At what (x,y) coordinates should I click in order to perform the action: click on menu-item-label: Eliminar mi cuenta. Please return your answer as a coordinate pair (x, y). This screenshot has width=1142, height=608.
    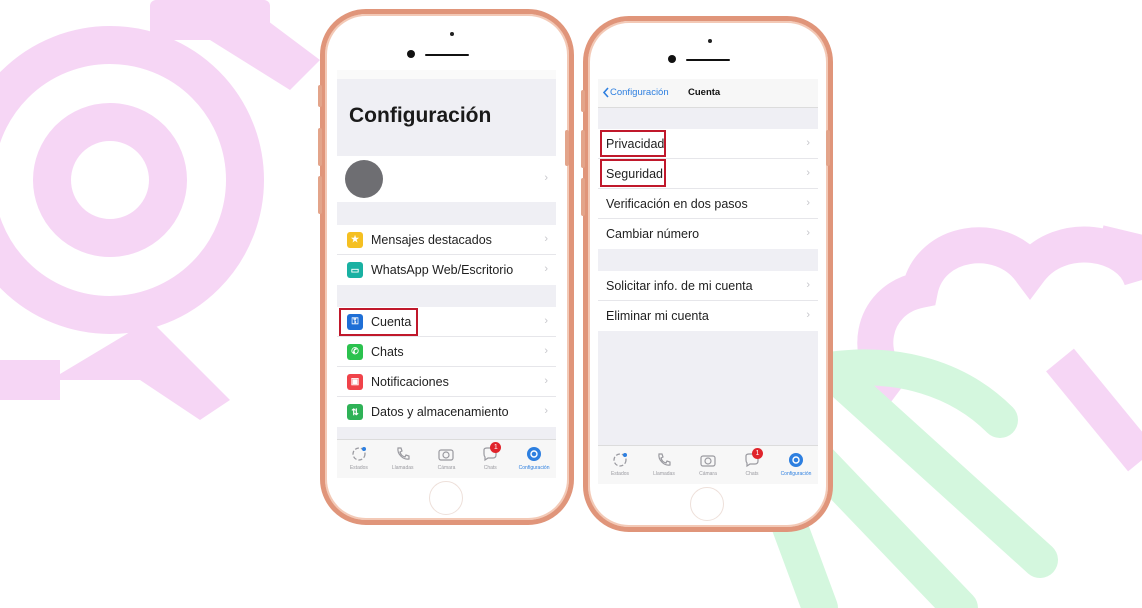
    Looking at the image, I should click on (657, 316).